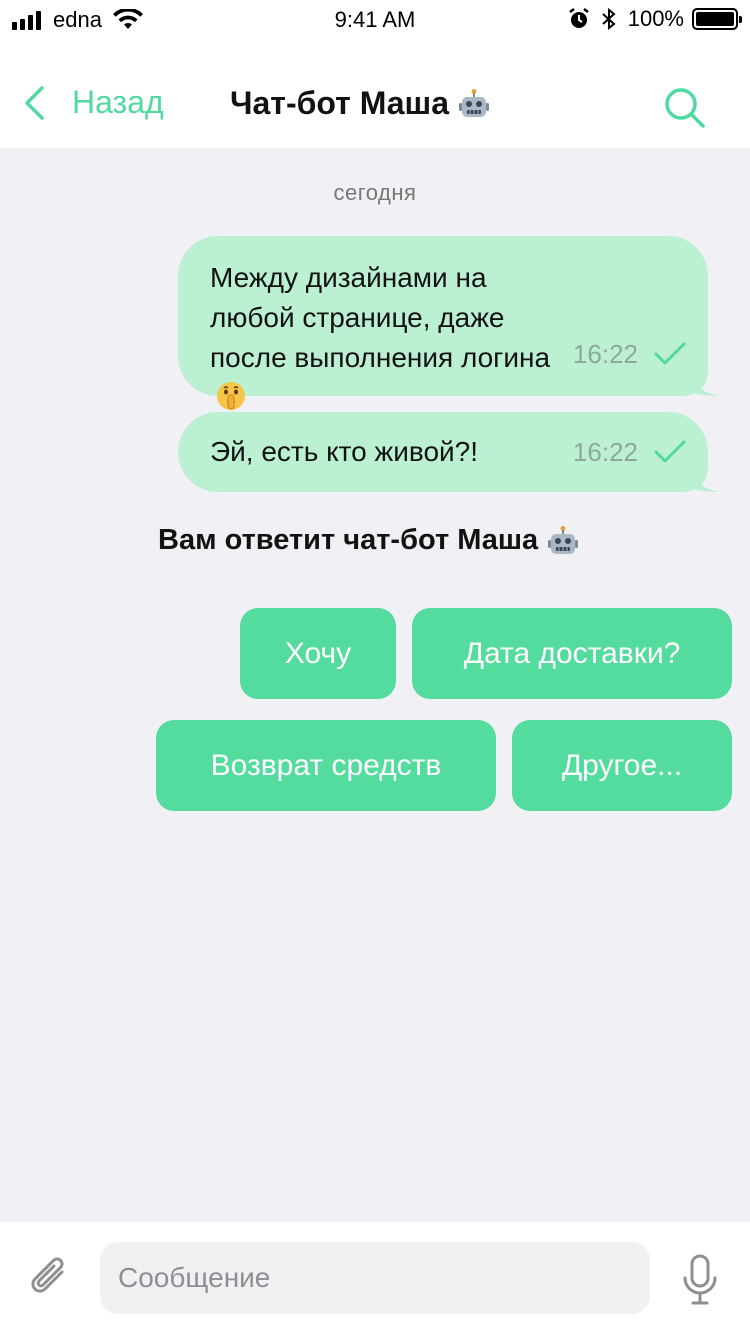  What do you see at coordinates (700, 1280) in the screenshot?
I see `microphone-icon` at bounding box center [700, 1280].